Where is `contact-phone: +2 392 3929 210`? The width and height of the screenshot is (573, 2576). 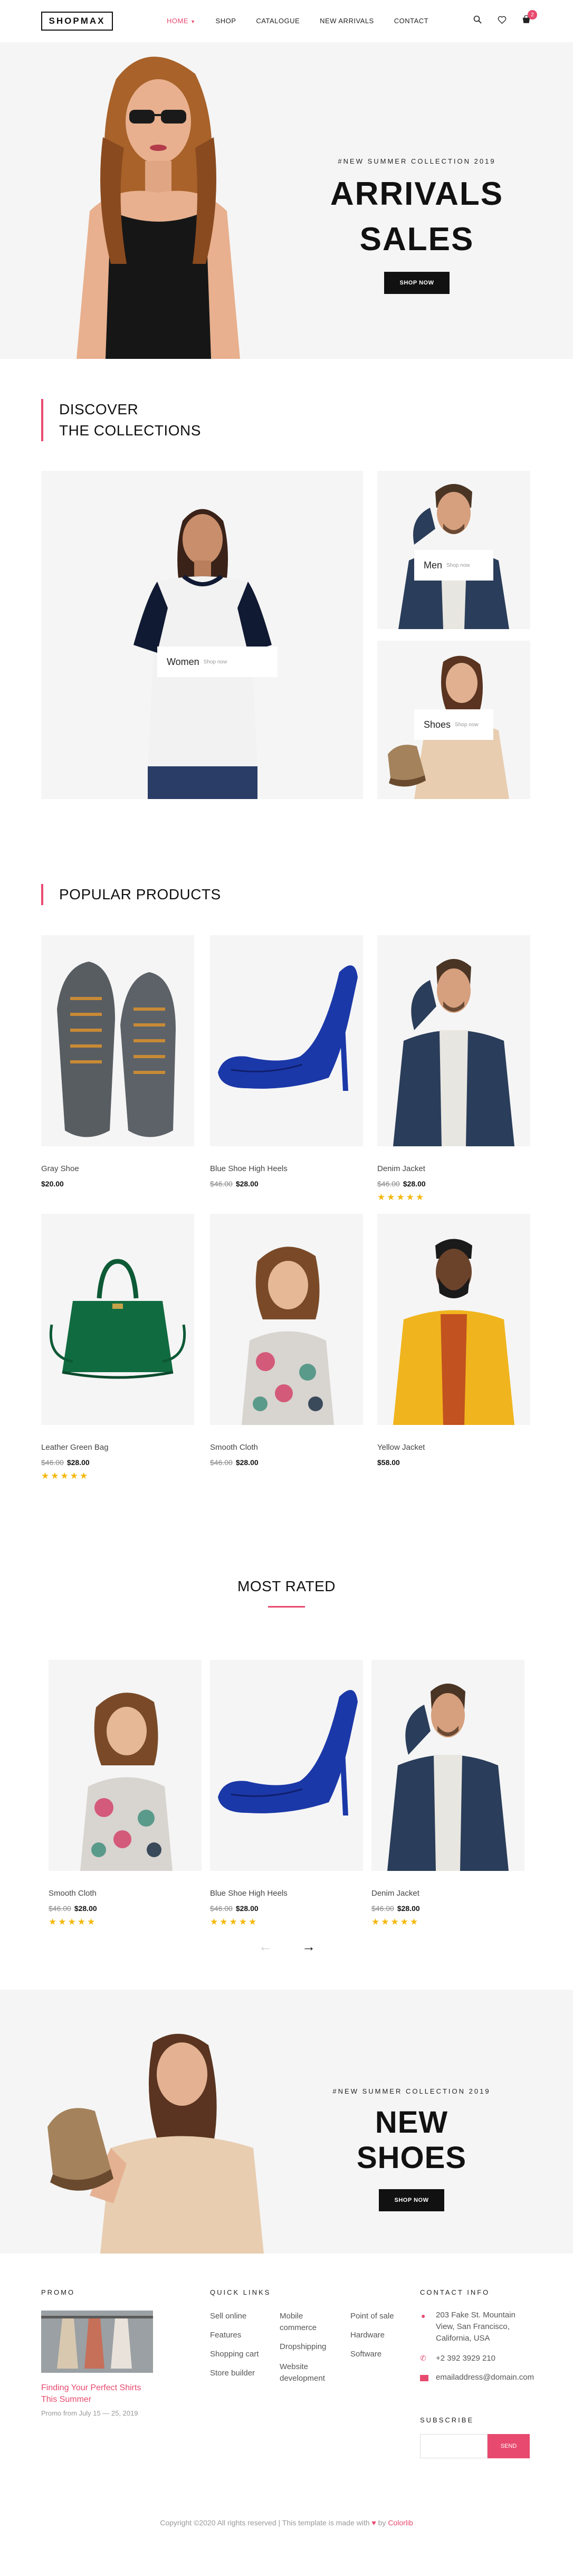 contact-phone: +2 392 3929 210 is located at coordinates (465, 2358).